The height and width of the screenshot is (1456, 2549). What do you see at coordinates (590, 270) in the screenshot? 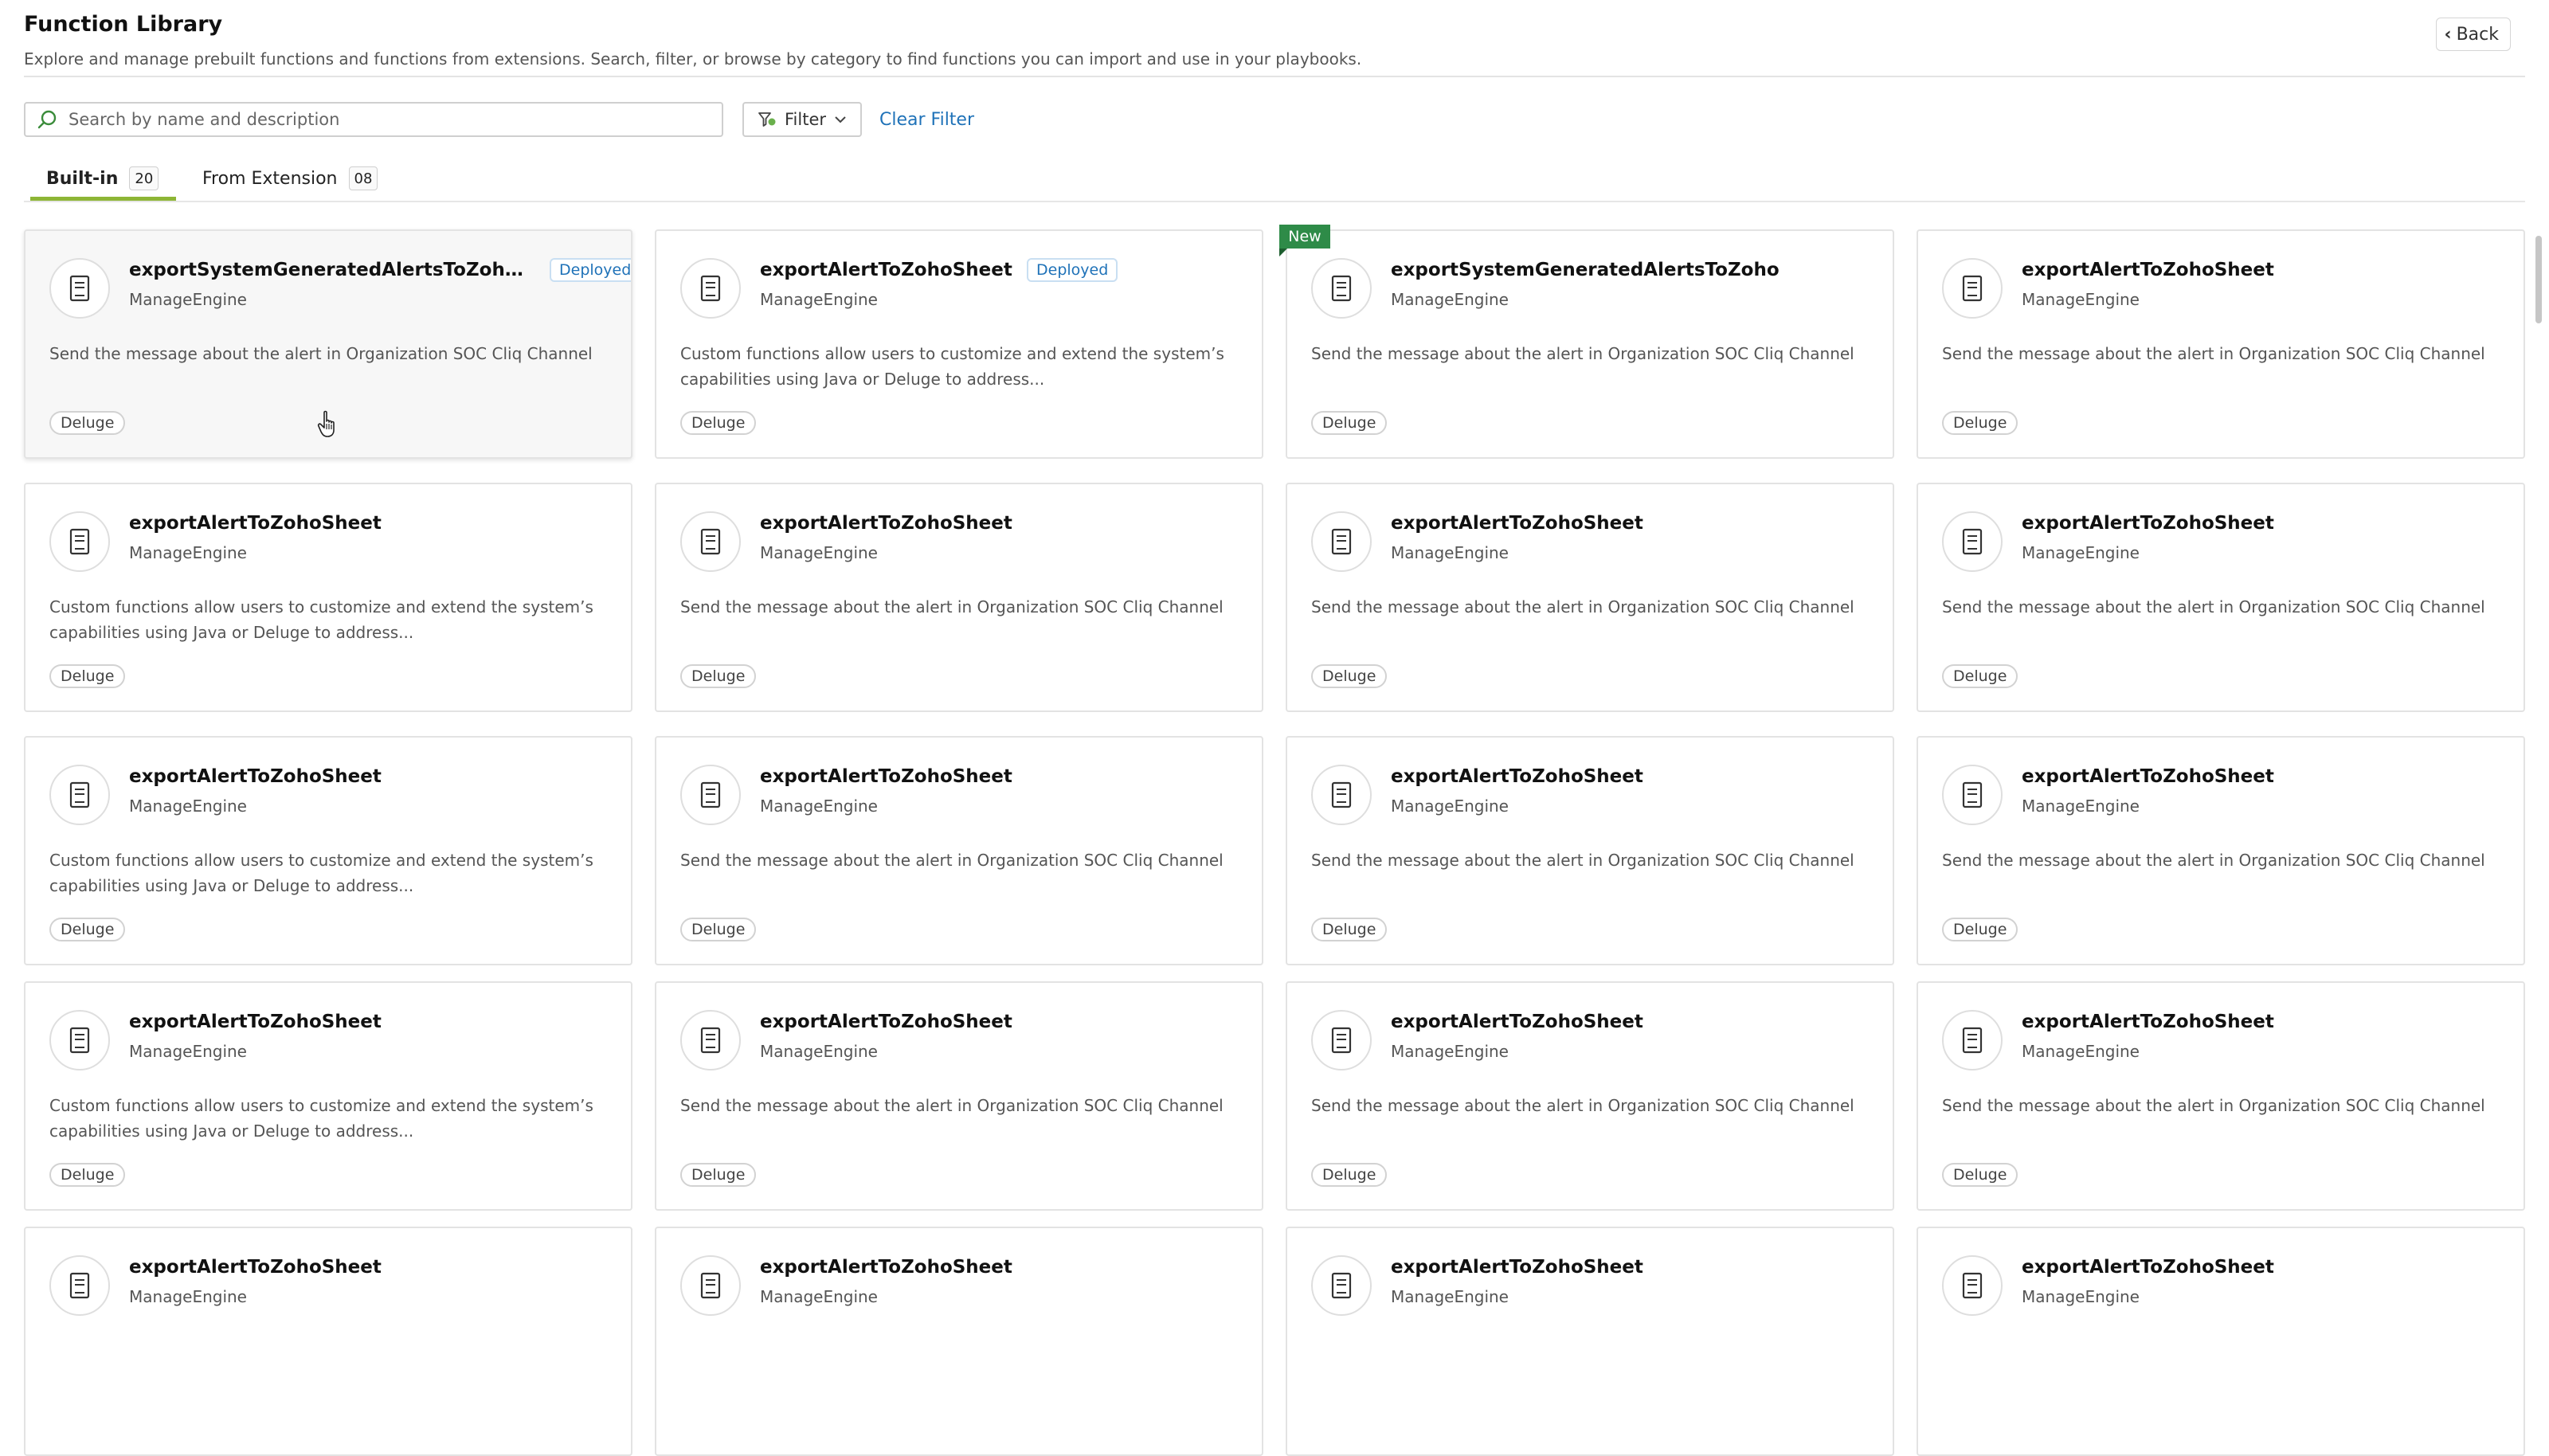
I see `deployed-badge: Deployed` at bounding box center [590, 270].